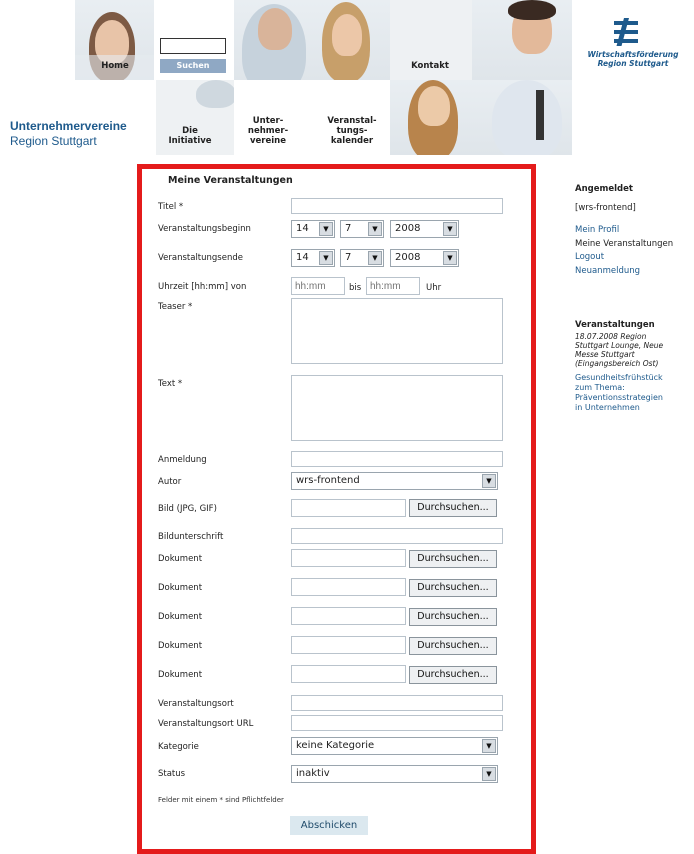  I want to click on teaser-textarea, so click(397, 331).